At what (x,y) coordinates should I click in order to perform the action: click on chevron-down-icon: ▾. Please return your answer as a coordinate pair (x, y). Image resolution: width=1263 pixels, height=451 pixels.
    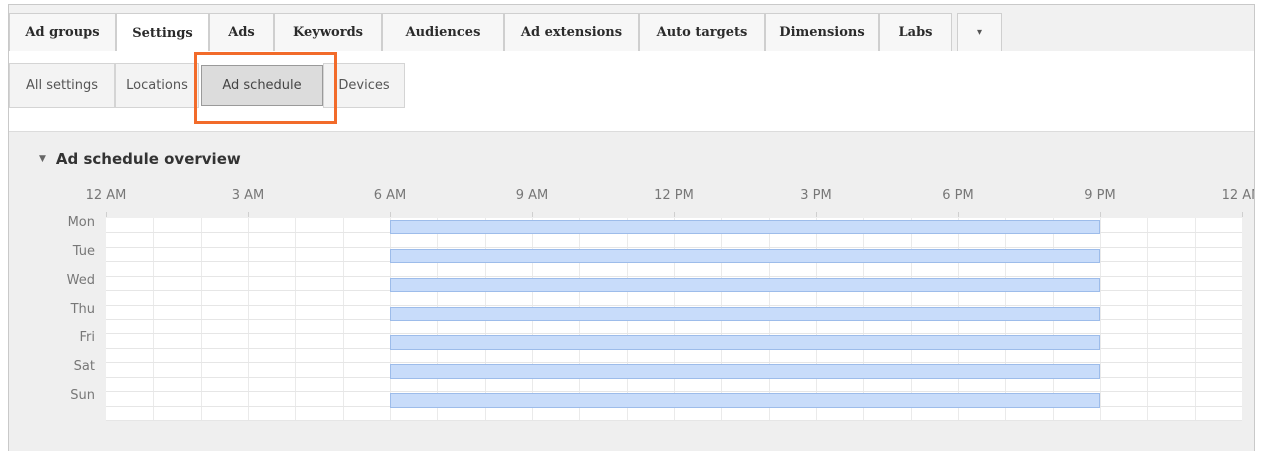
    Looking at the image, I should click on (979, 32).